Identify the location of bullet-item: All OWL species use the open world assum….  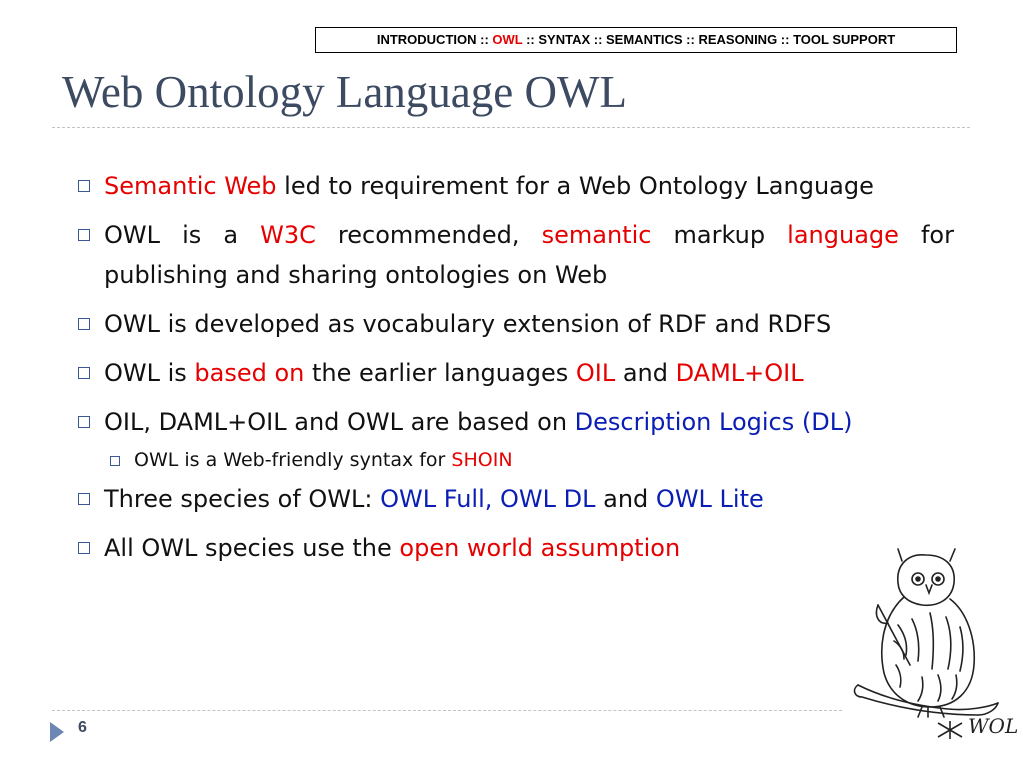
(515, 548).